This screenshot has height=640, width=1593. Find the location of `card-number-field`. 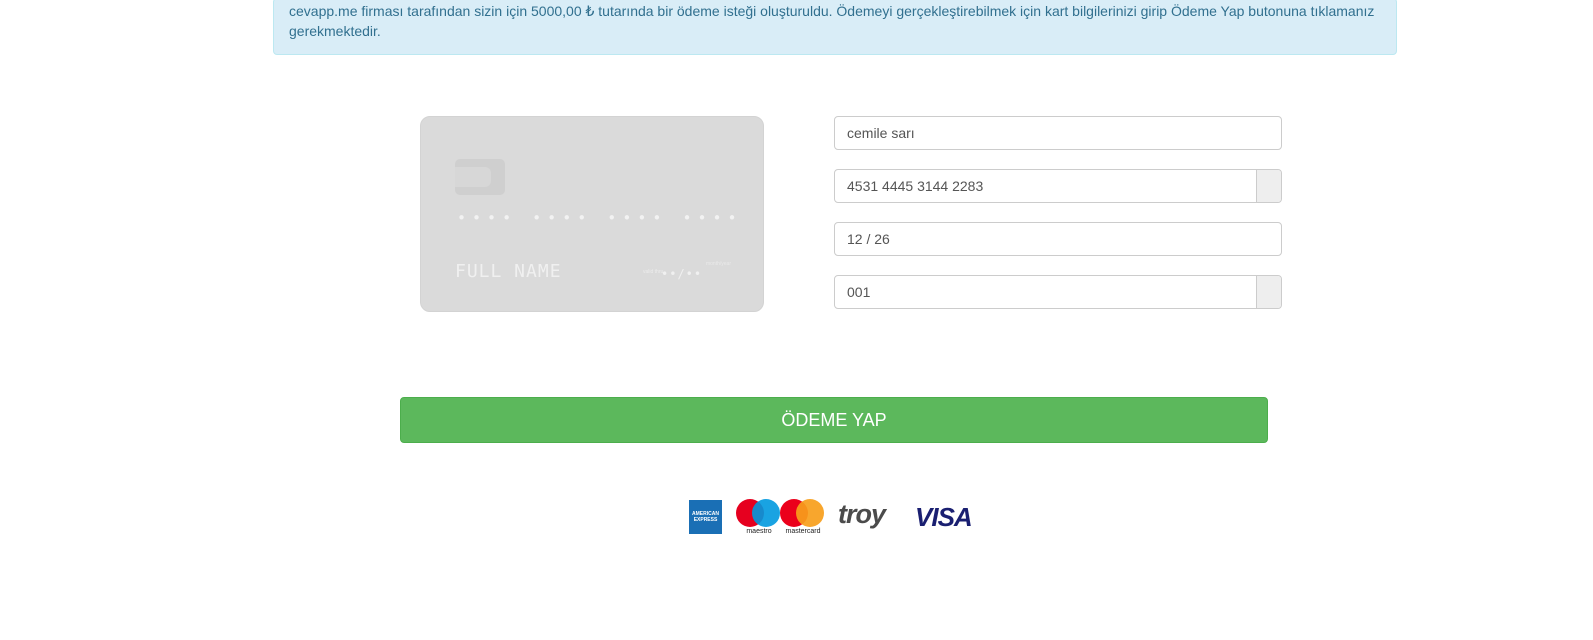

card-number-field is located at coordinates (1058, 186).